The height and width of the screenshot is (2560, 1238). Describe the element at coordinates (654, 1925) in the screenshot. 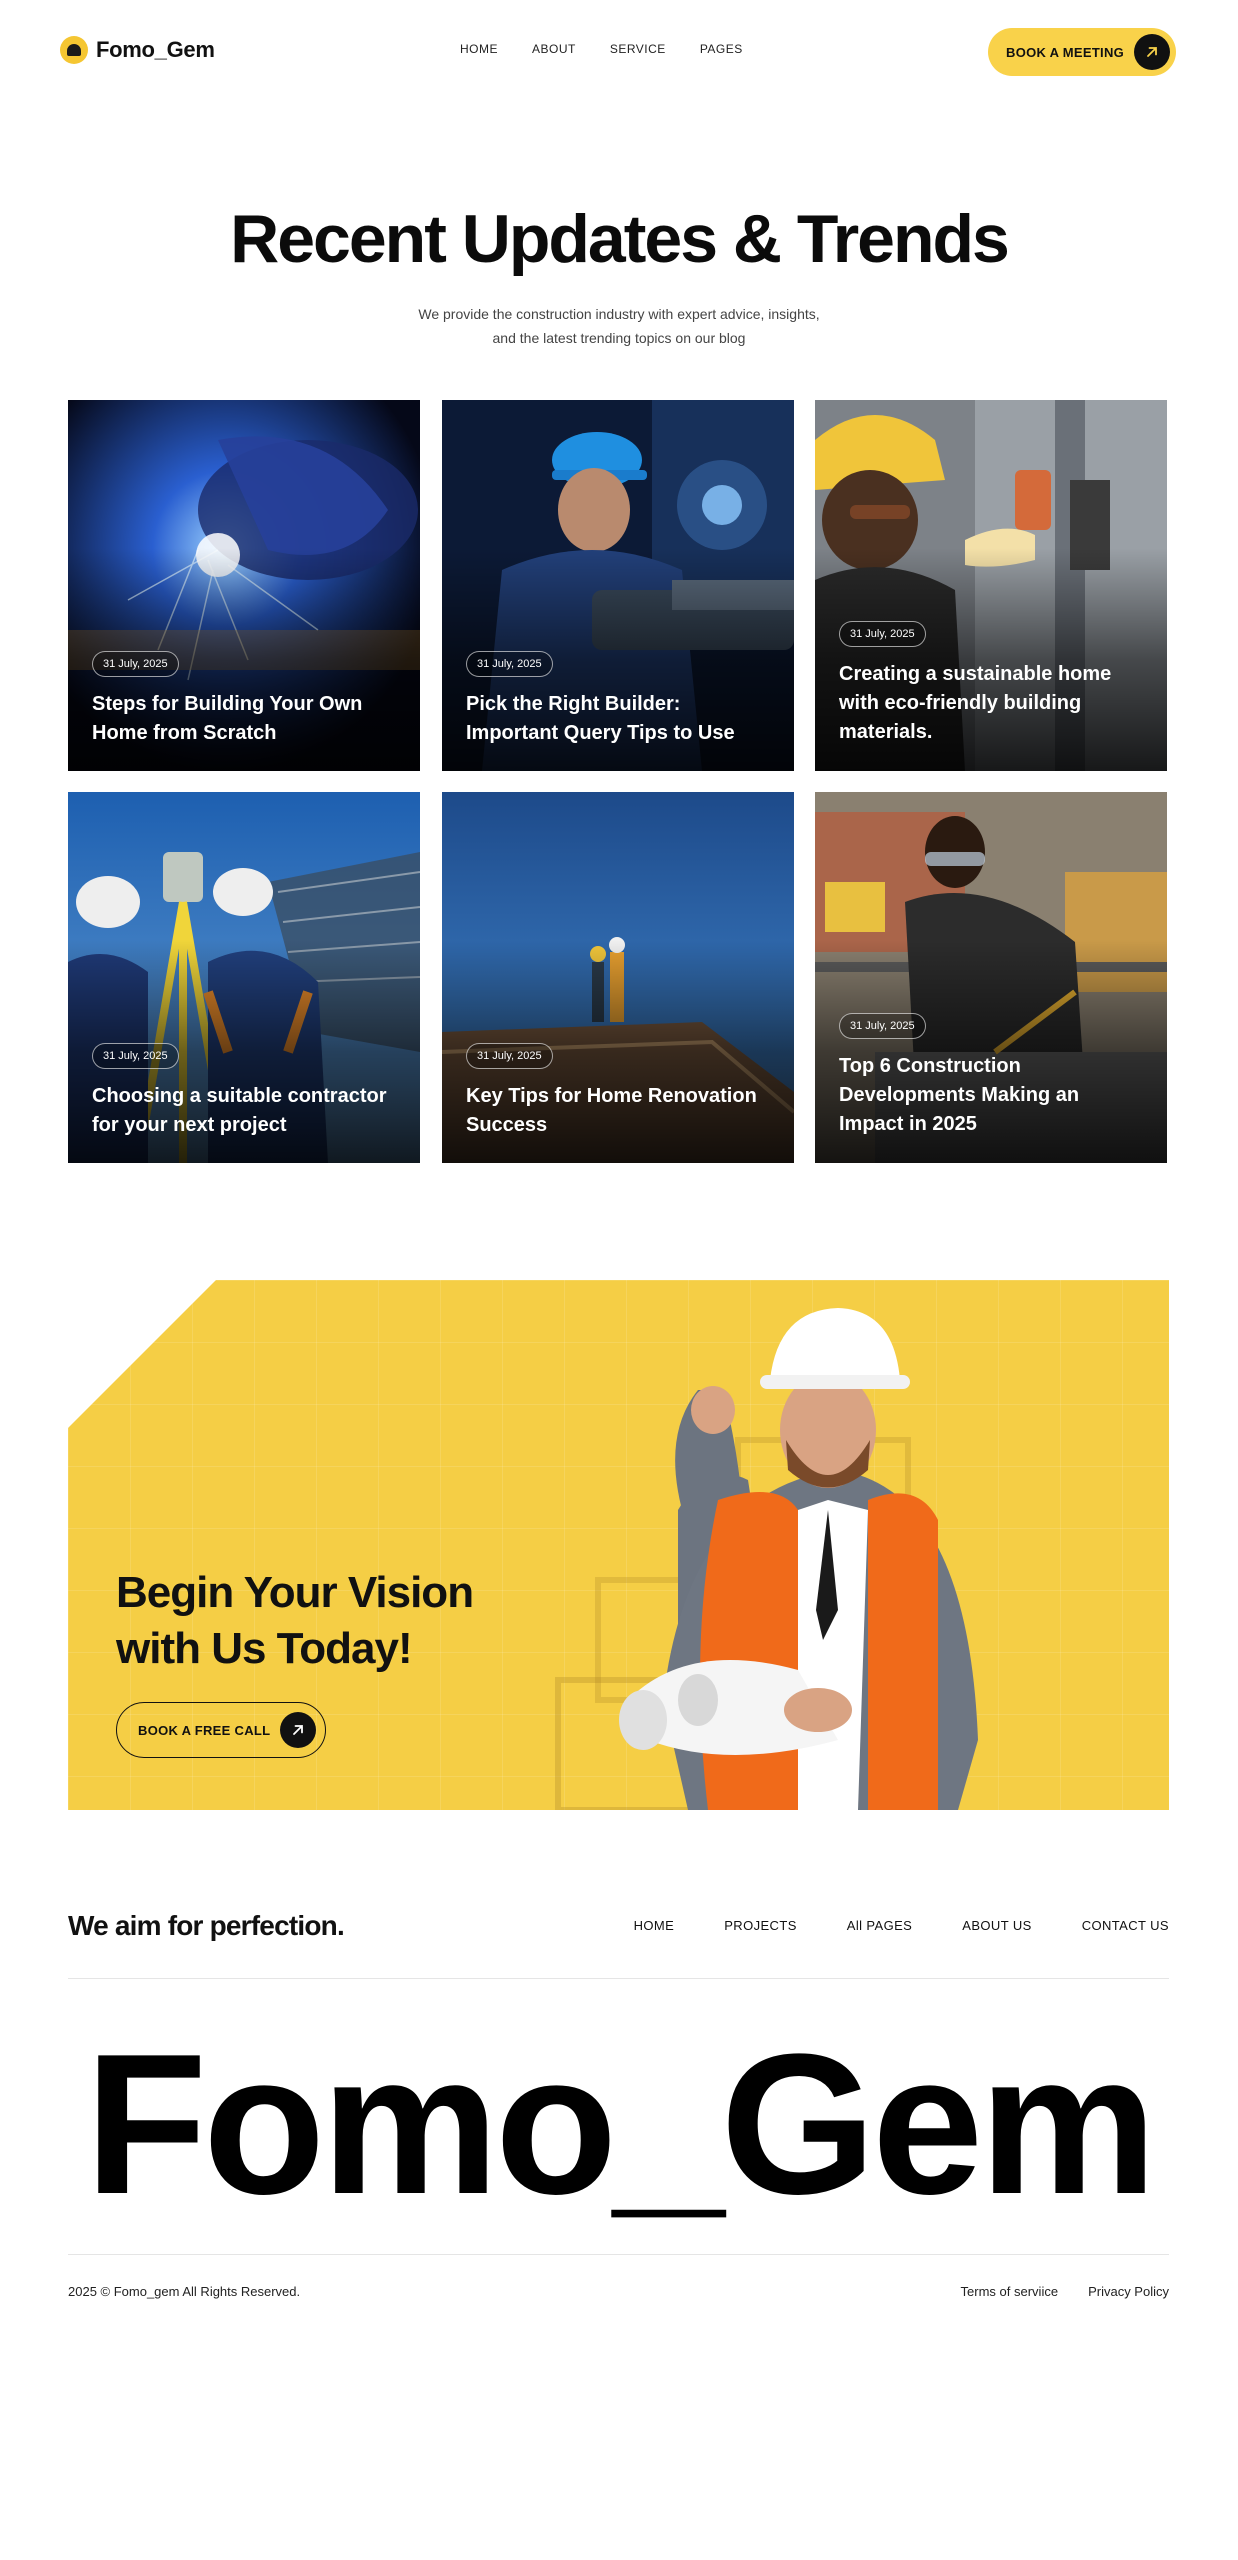

I see `footer-link-home: HOME` at that location.